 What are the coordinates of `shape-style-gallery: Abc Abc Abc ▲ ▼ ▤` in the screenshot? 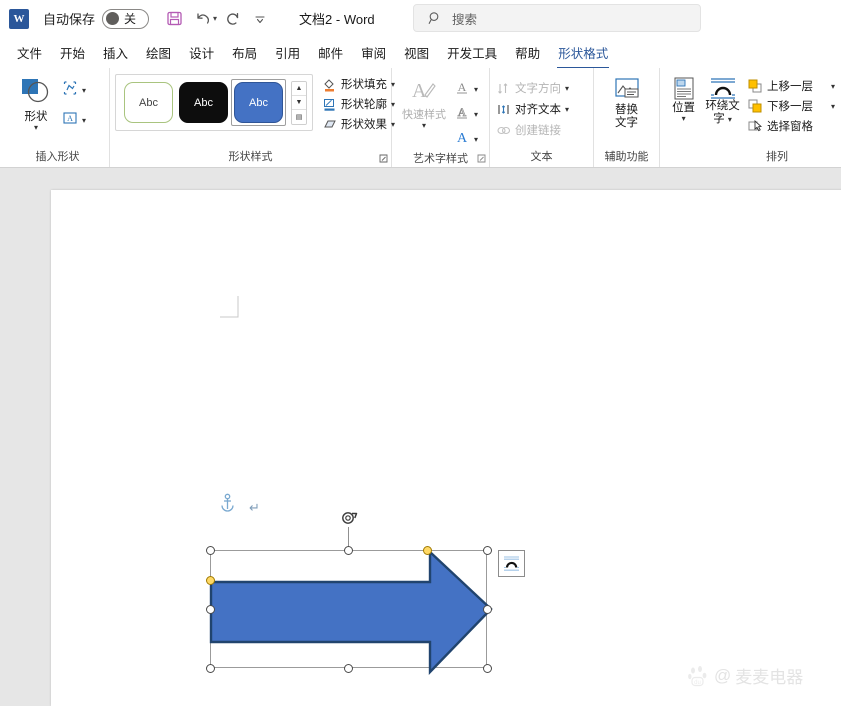 It's located at (214, 102).